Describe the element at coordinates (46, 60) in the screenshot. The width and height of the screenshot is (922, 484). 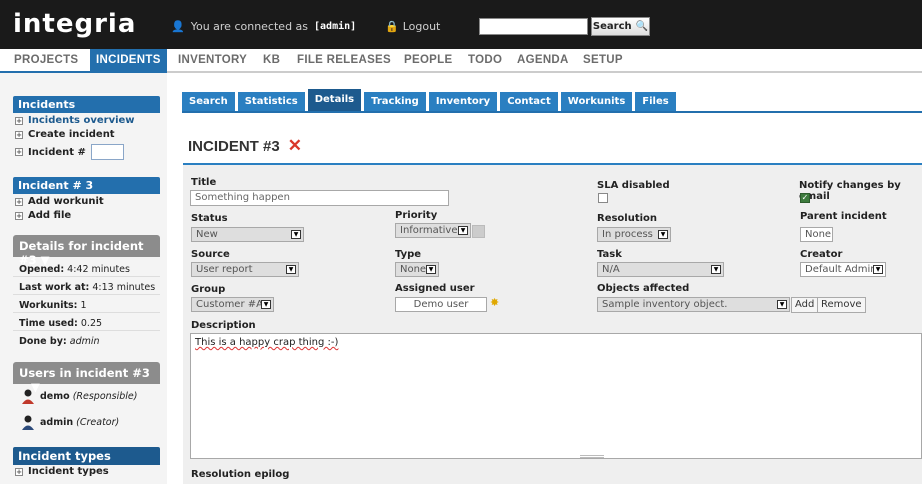
I see `nav-projects: PROJECTS` at that location.